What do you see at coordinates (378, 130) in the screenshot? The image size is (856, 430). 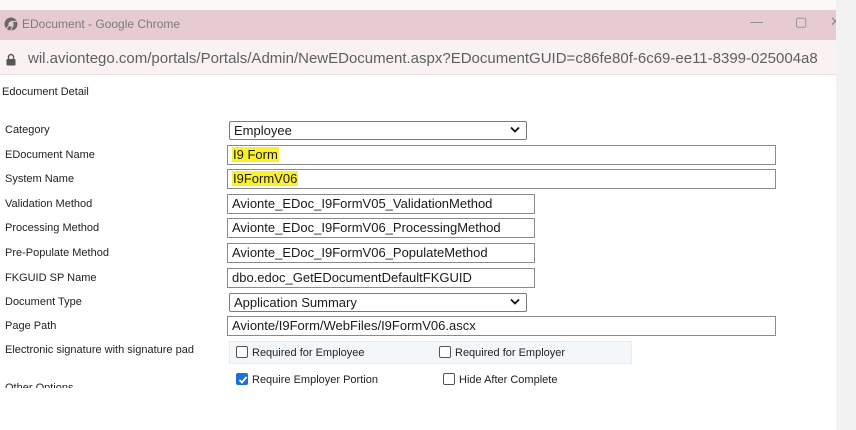 I see `category-select: Employee` at bounding box center [378, 130].